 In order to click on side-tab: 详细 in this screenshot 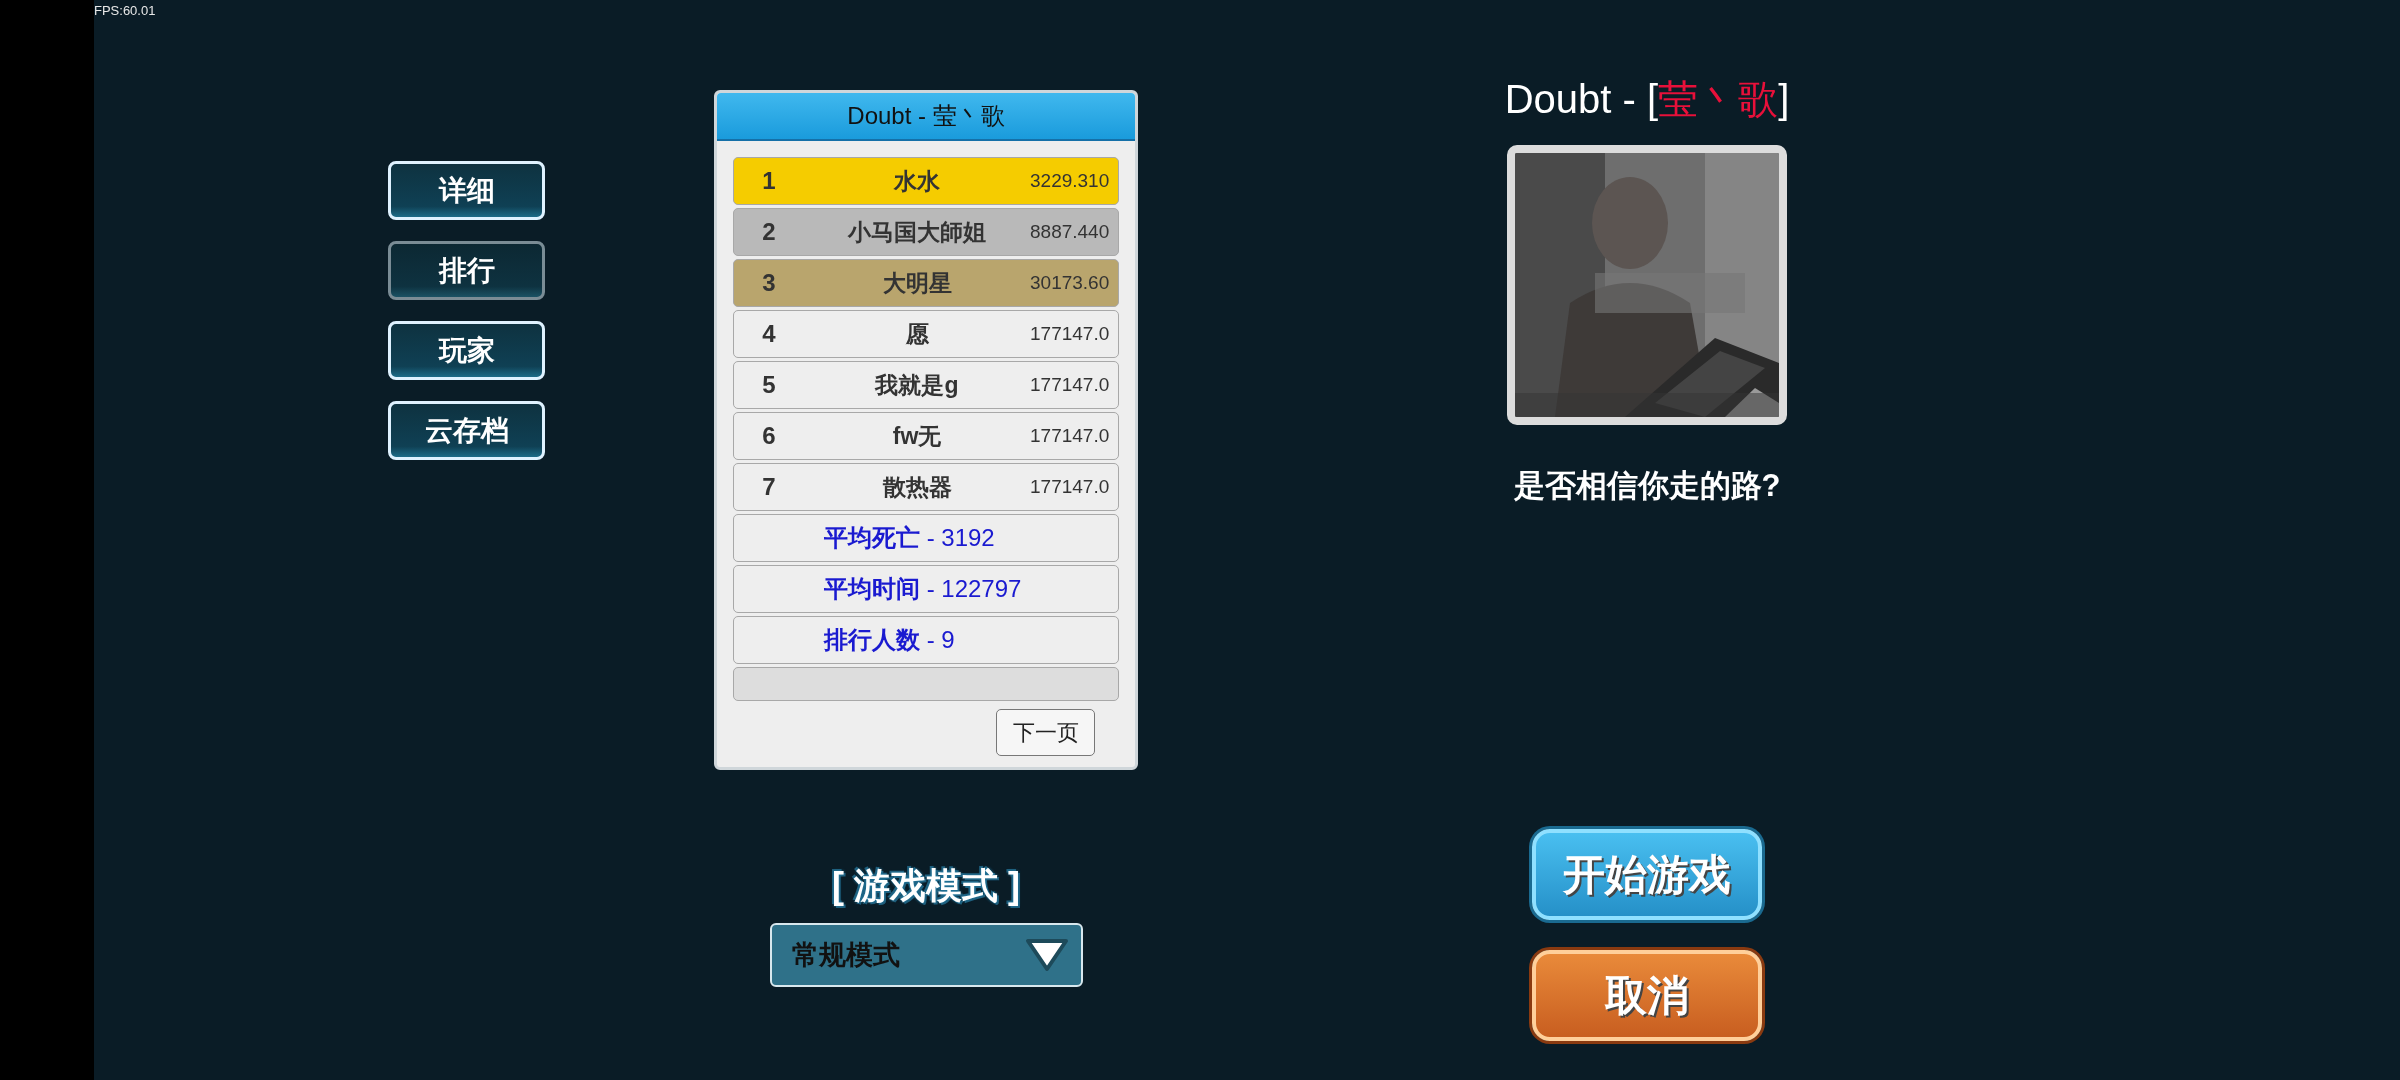, I will do `click(466, 190)`.